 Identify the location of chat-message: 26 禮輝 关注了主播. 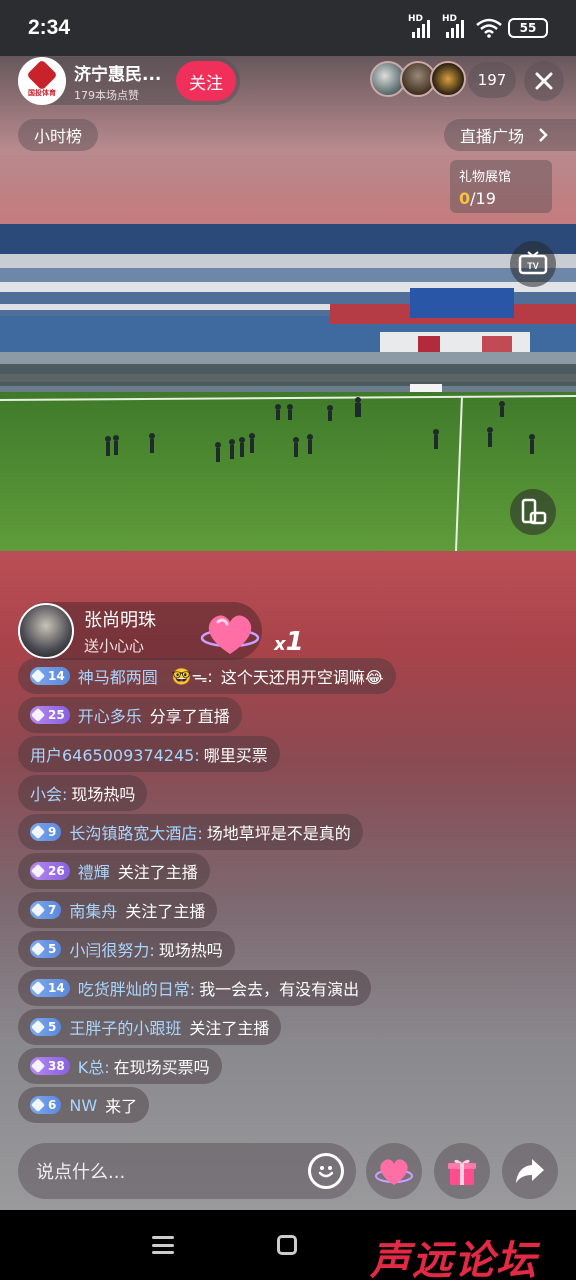
(114, 871).